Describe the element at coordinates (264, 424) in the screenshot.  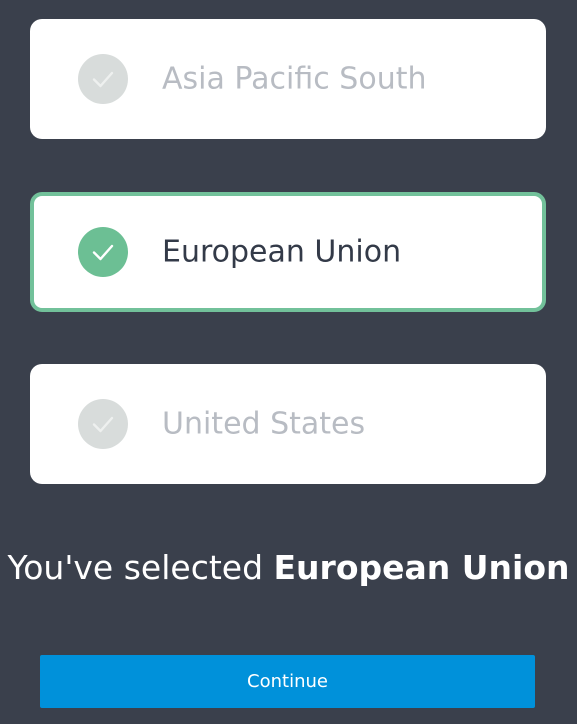
I see `region-label: United States` at that location.